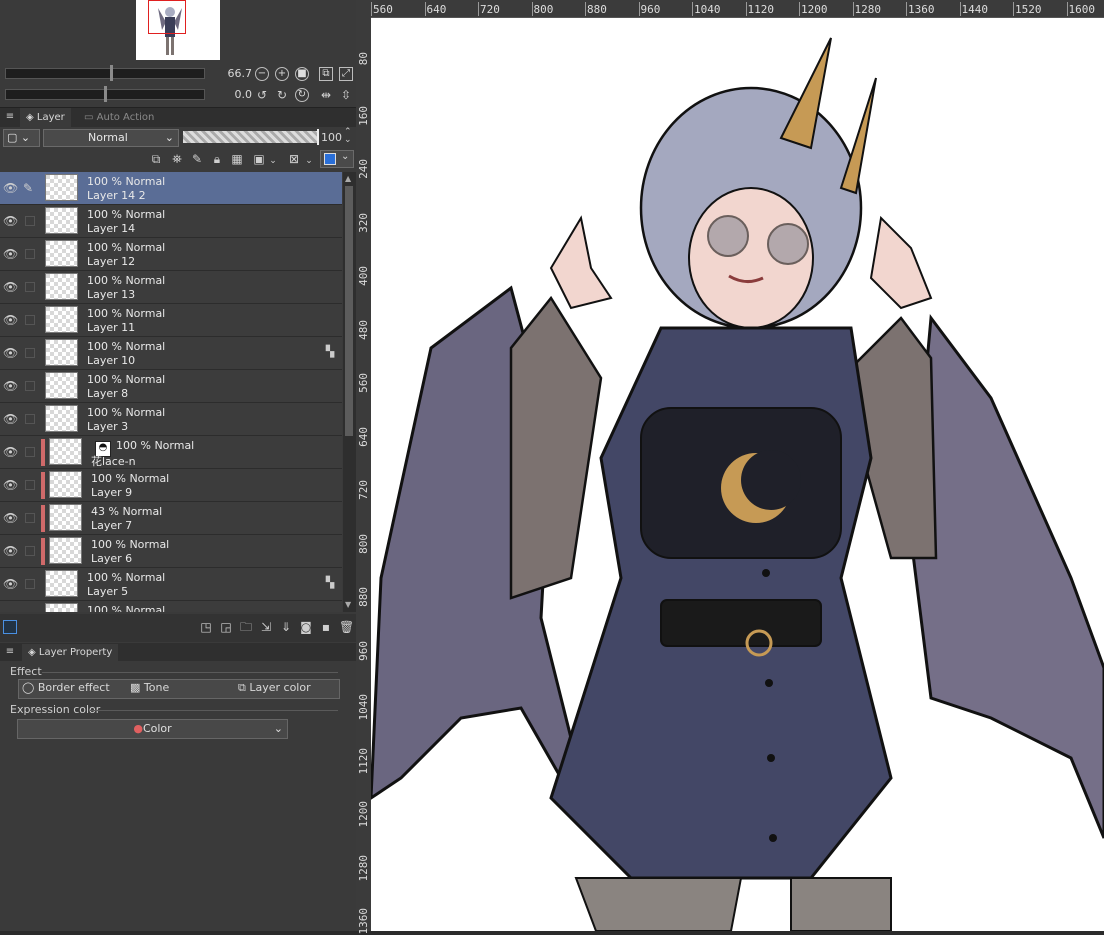  Describe the element at coordinates (259, 159) in the screenshot. I see `mask-enable-icon: ▣` at that location.